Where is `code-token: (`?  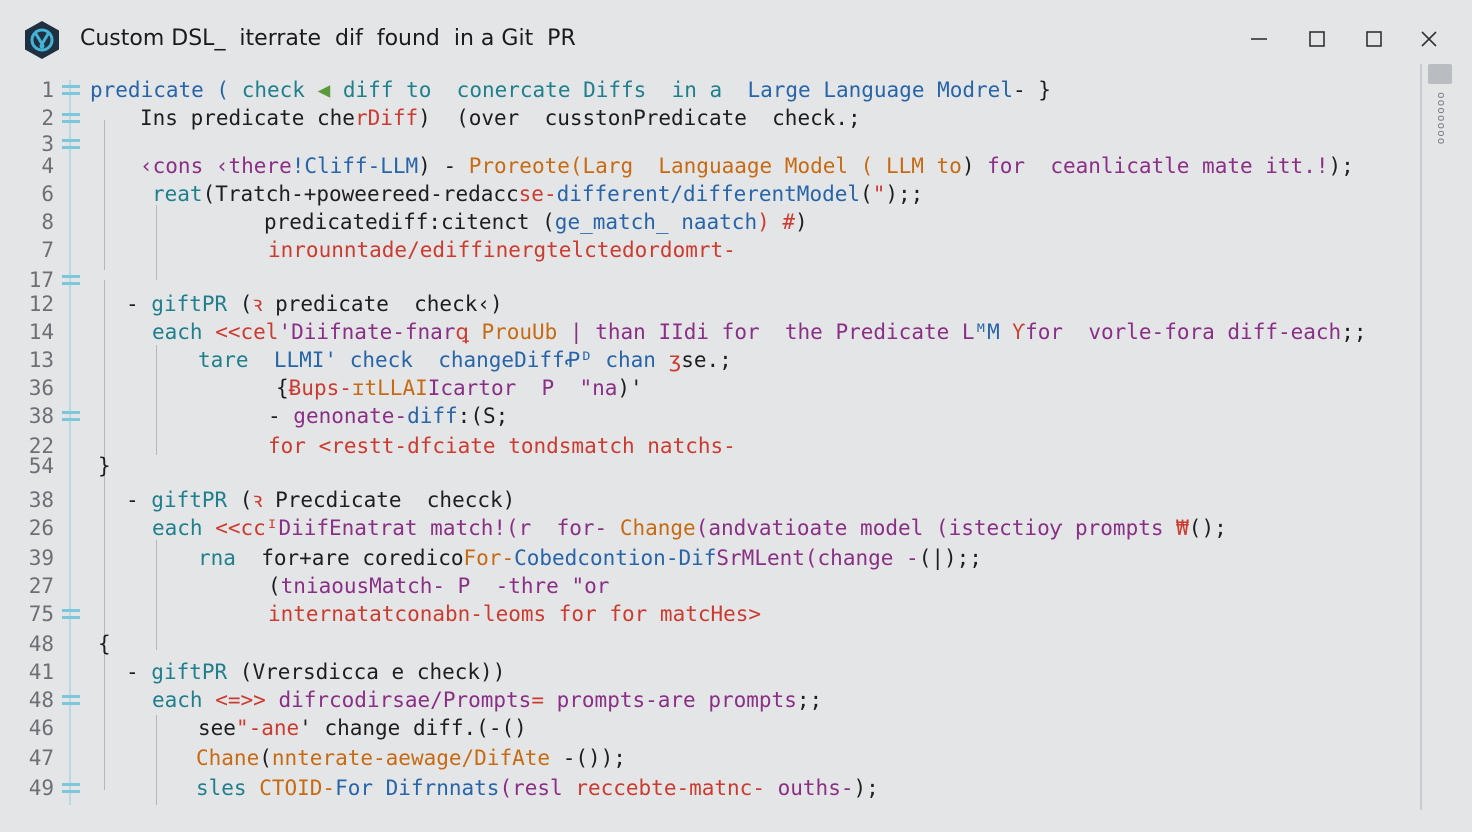
code-token: ( is located at coordinates (866, 194).